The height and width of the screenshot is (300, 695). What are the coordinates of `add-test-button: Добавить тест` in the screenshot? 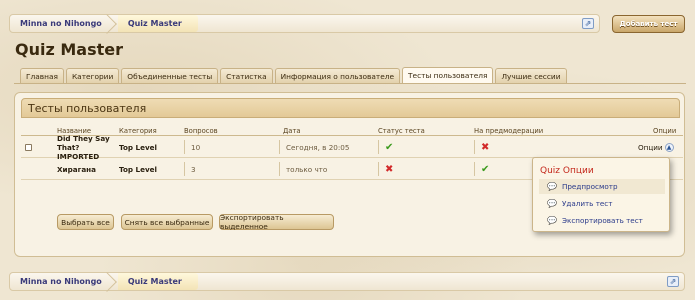 It's located at (648, 24).